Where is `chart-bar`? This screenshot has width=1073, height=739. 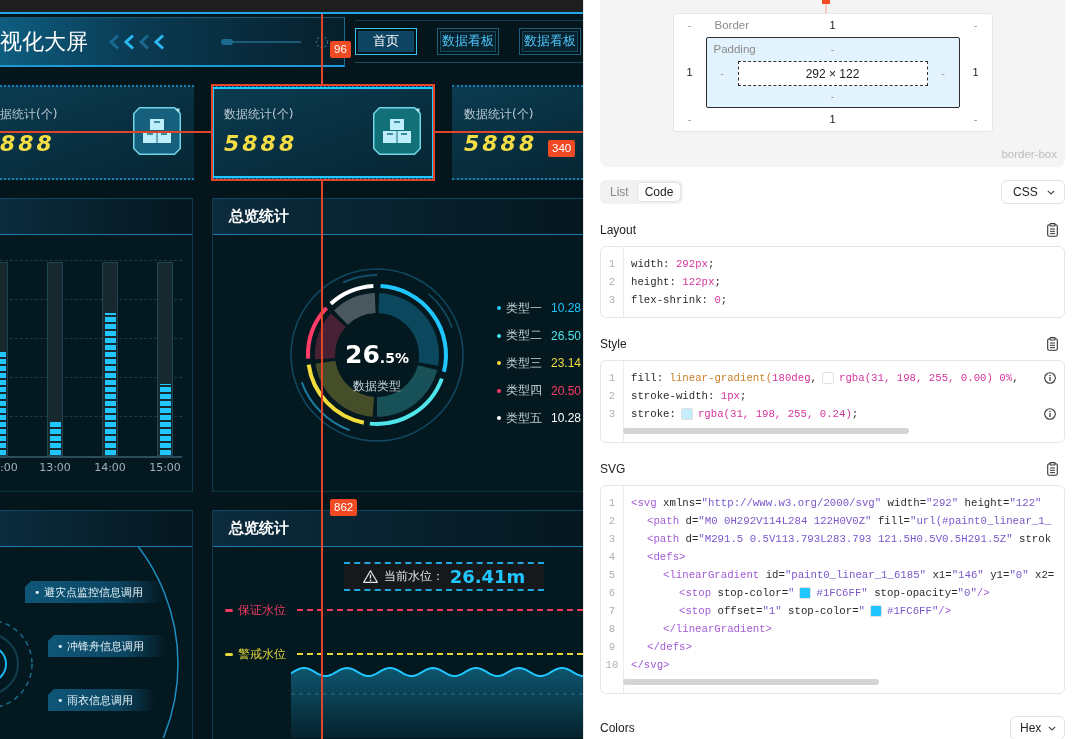 chart-bar is located at coordinates (165, 419).